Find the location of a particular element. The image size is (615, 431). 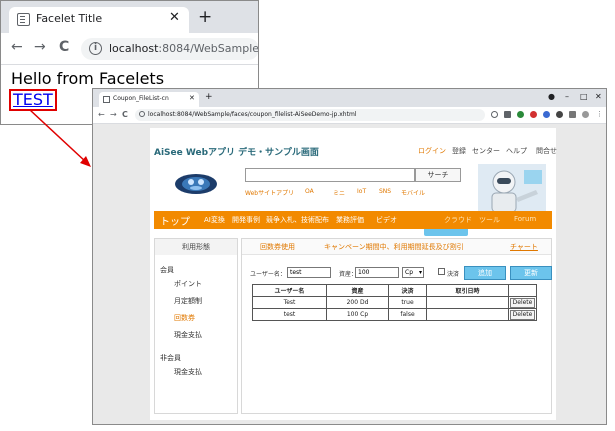

info-icon is located at coordinates (142, 114).